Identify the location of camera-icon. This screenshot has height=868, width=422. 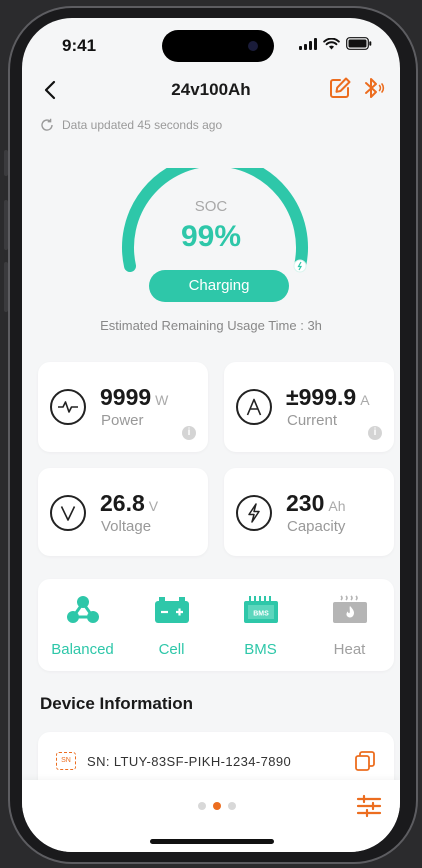
(253, 46).